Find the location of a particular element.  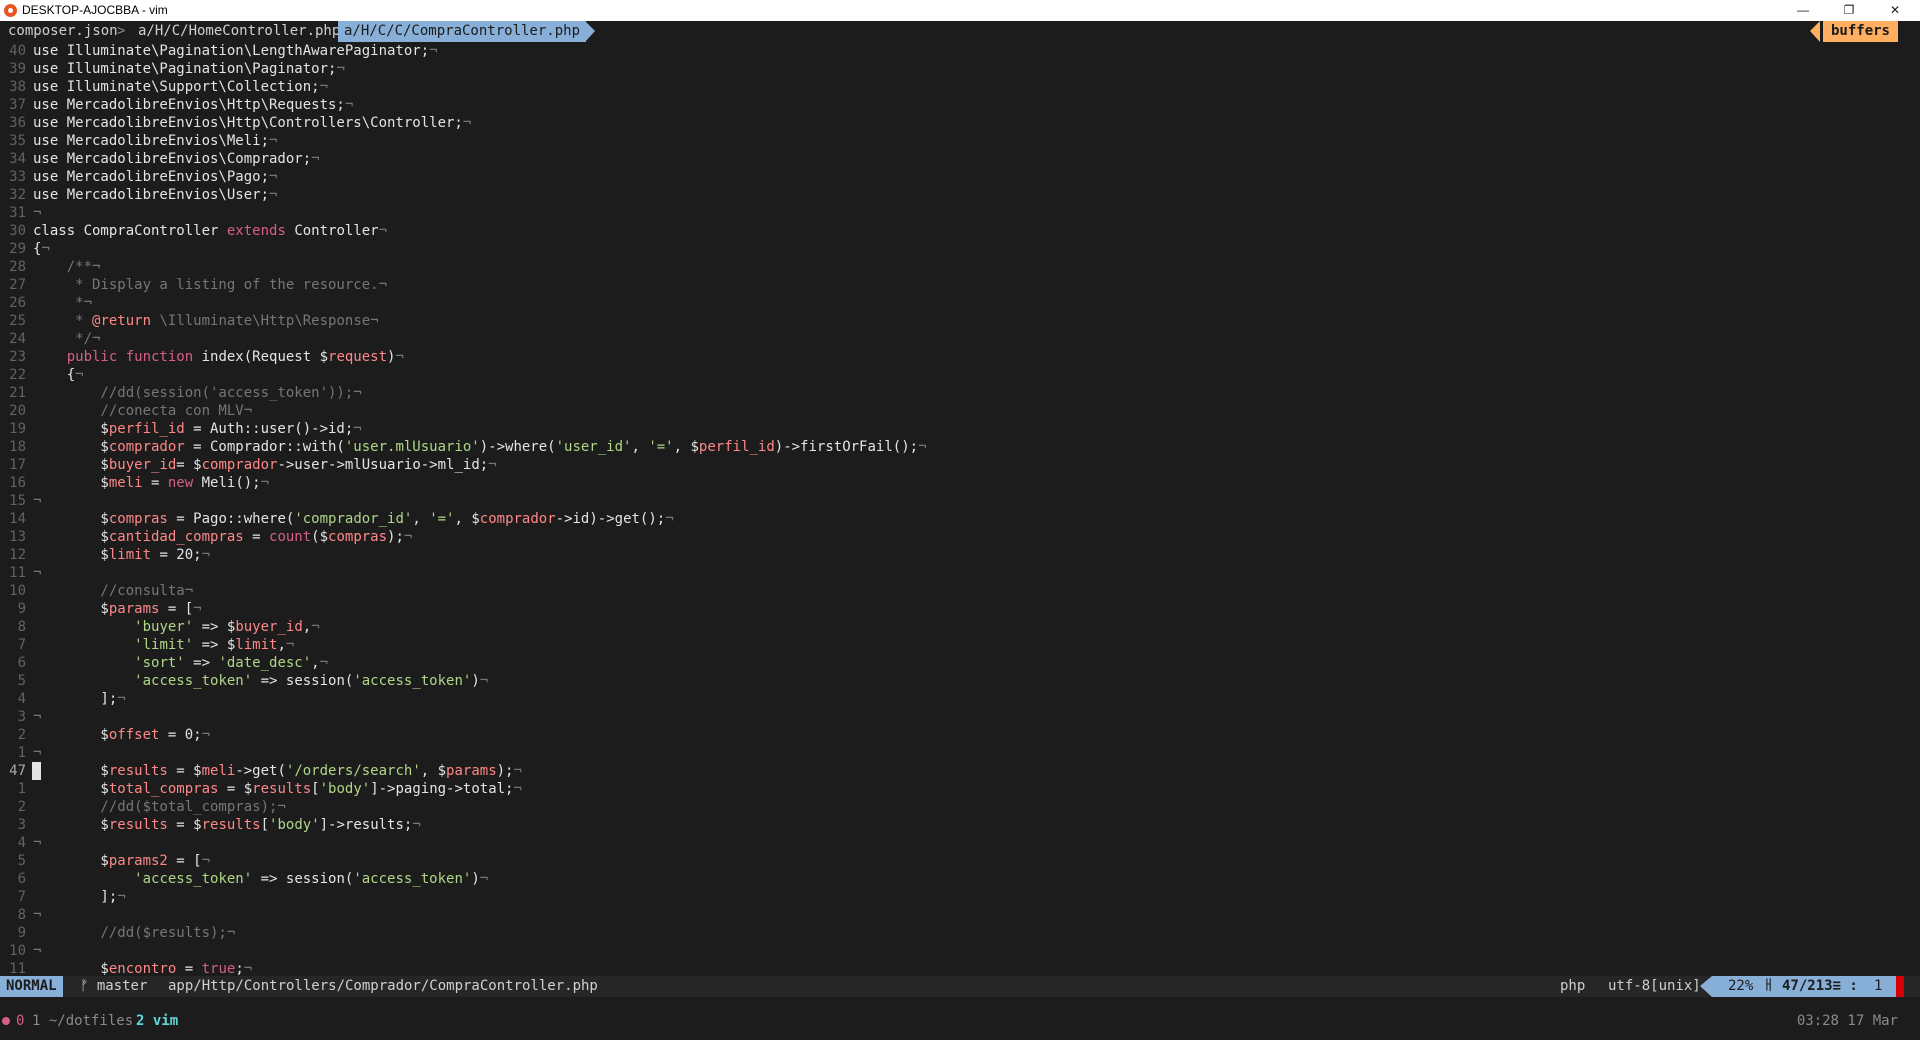

minimize-button: — is located at coordinates (1803, 10).